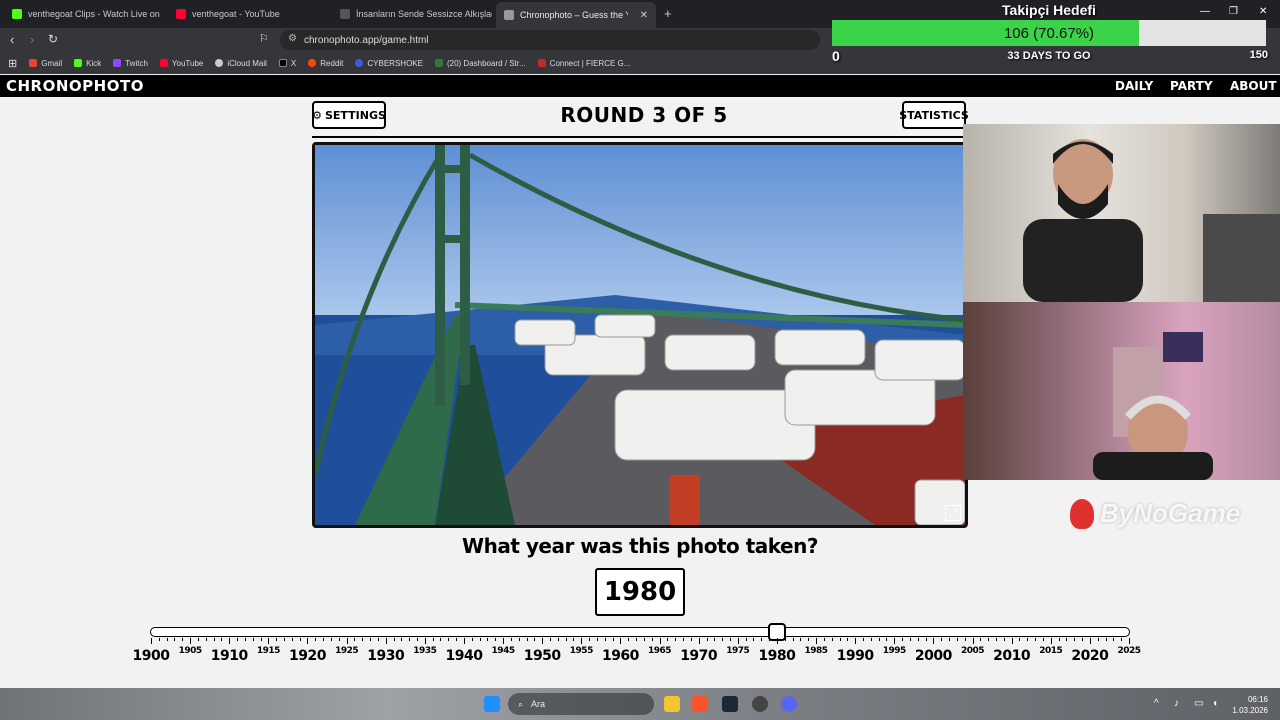 The image size is (1280, 720). Describe the element at coordinates (181, 14) in the screenshot. I see `youtube-icon` at that location.